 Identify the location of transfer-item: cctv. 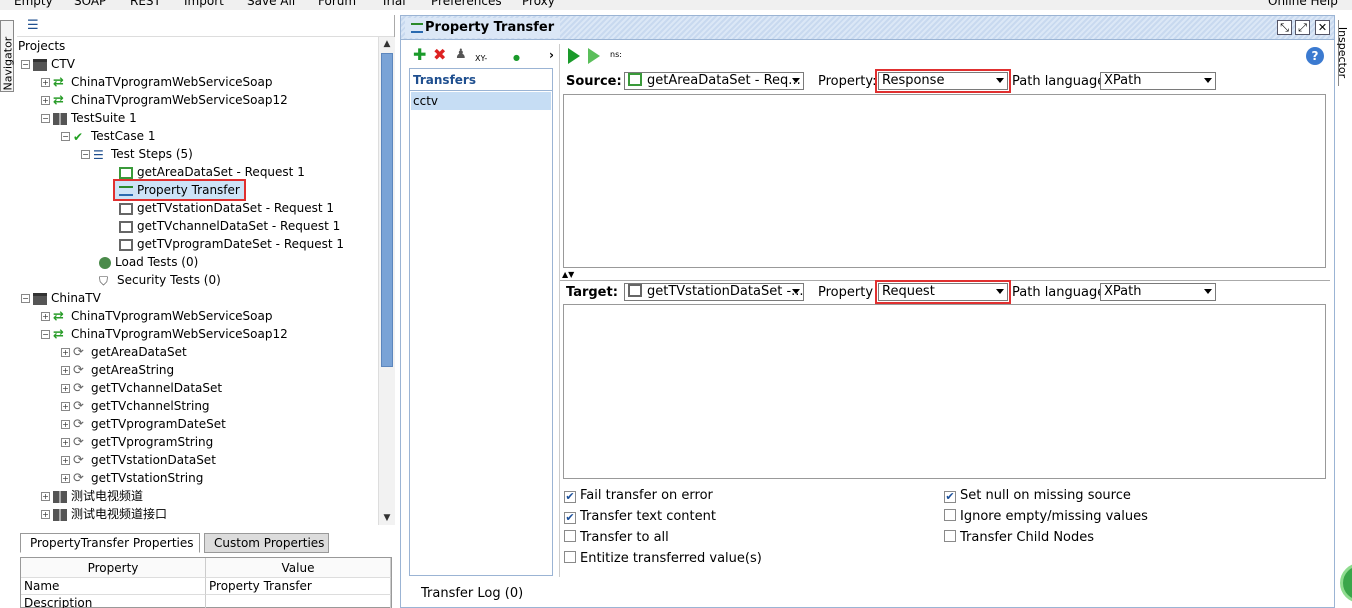
(481, 101).